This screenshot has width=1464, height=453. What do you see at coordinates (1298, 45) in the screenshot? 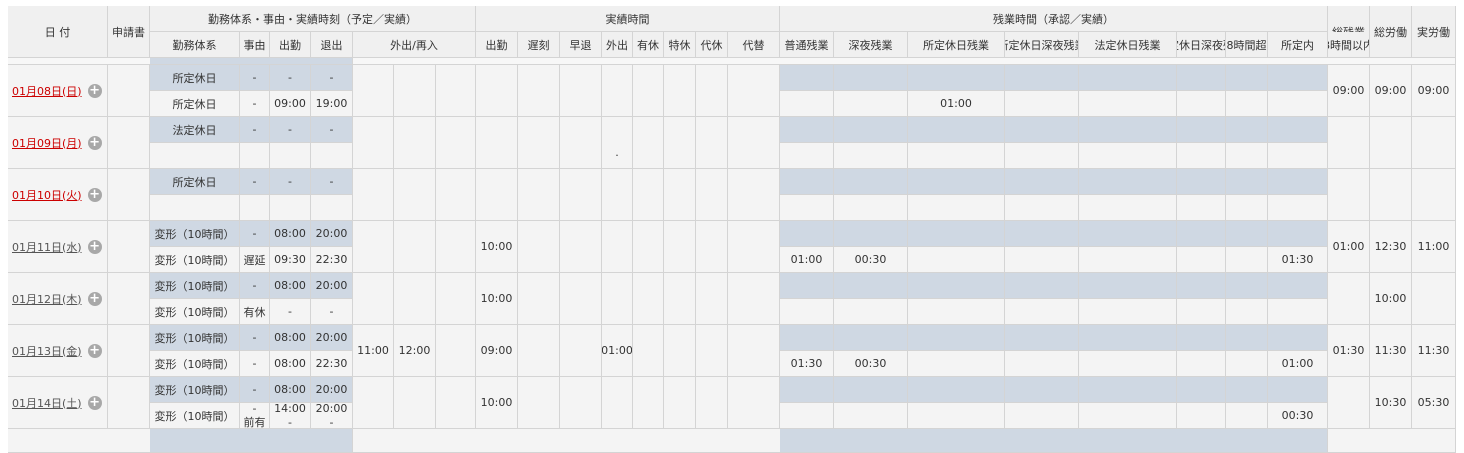
I see `subheader-overtime-7: 所定内` at bounding box center [1298, 45].